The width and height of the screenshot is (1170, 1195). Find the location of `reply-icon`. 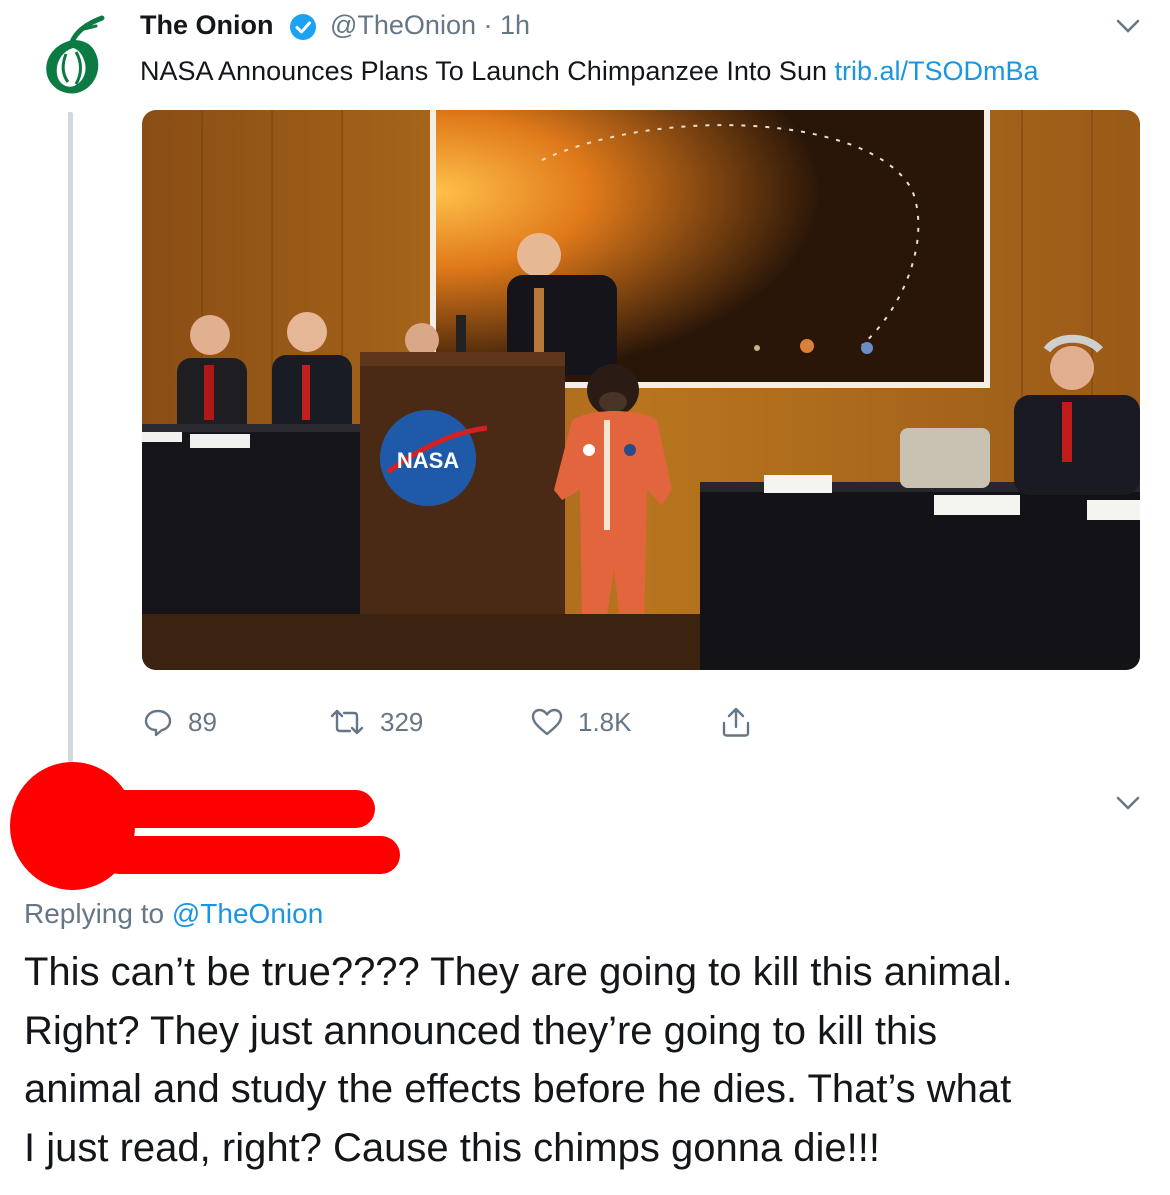

reply-icon is located at coordinates (158, 723).